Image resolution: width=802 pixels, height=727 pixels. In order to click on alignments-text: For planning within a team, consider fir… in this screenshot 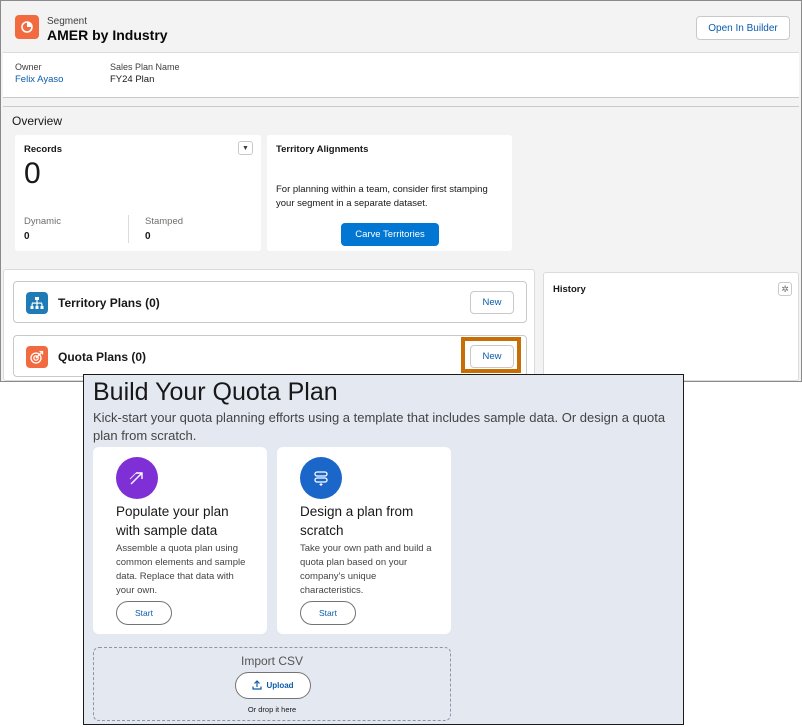, I will do `click(382, 196)`.